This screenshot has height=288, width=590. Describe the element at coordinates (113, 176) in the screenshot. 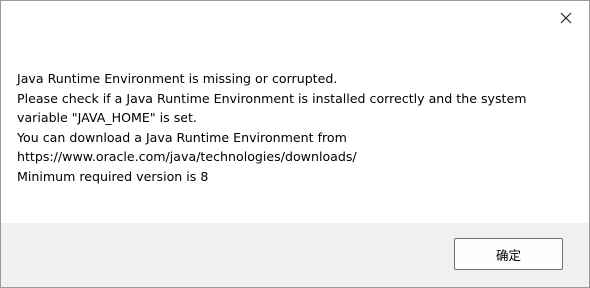

I see `message-line: Minimum required version is 8` at that location.